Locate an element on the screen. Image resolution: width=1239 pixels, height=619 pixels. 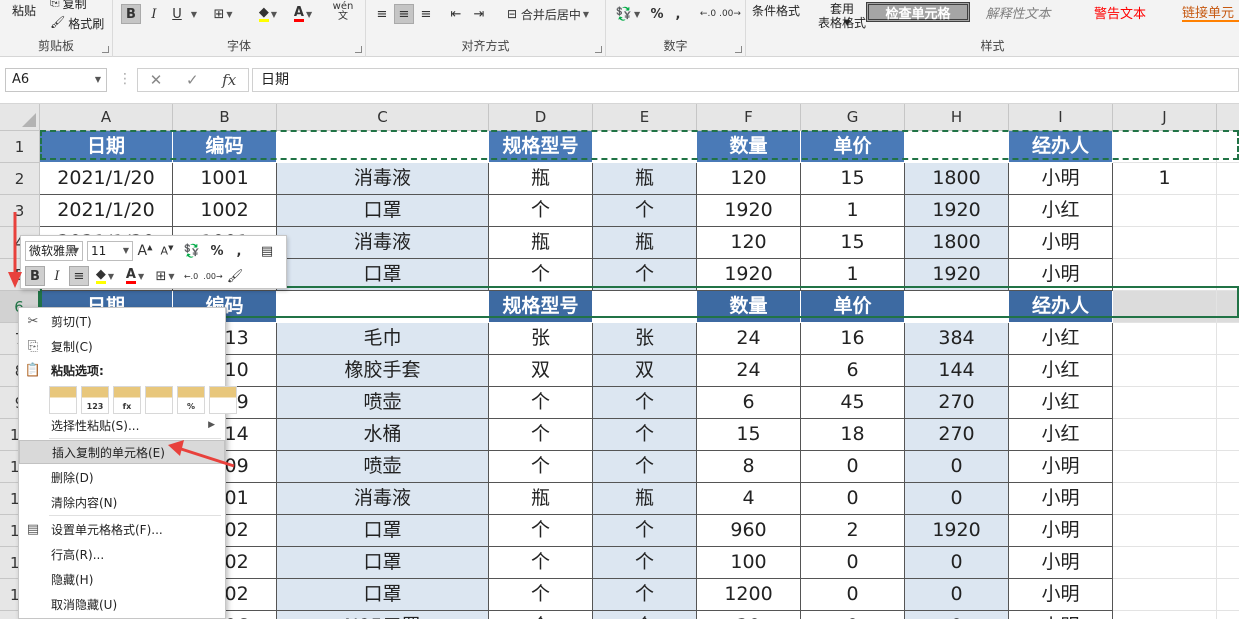
cell-next7 is located at coordinates (1228, 339).